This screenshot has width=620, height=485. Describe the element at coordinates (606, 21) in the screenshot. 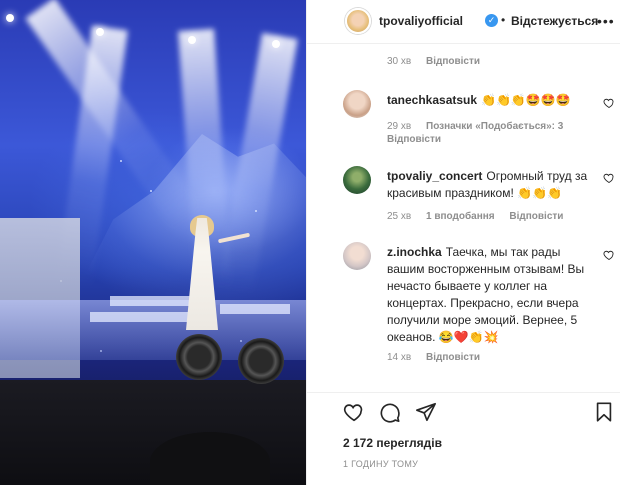

I see `more-options-icon: •••` at that location.